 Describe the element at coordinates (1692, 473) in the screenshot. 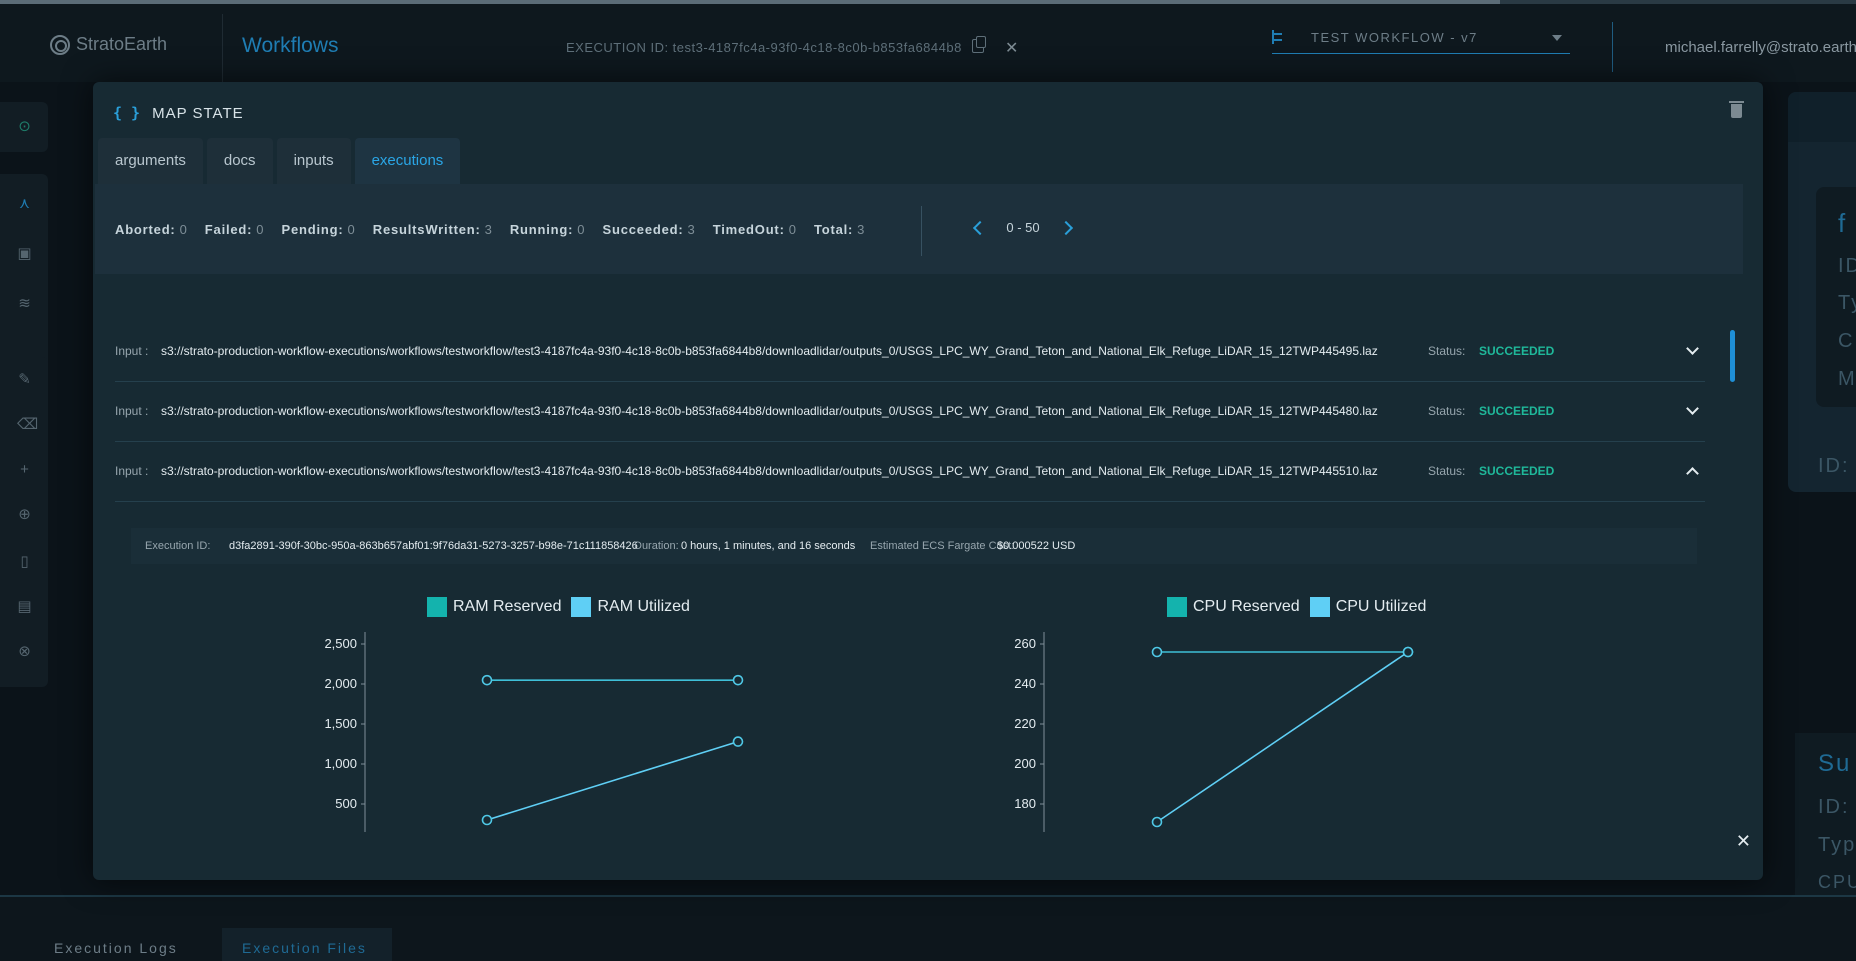

I see `chevron-up-icon` at that location.